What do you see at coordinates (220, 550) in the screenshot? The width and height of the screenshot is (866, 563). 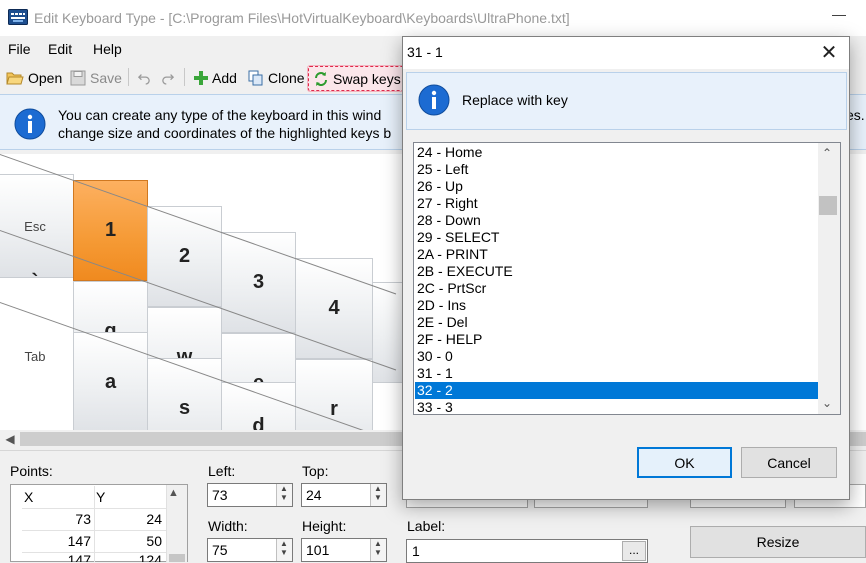 I see `width-value: 75` at bounding box center [220, 550].